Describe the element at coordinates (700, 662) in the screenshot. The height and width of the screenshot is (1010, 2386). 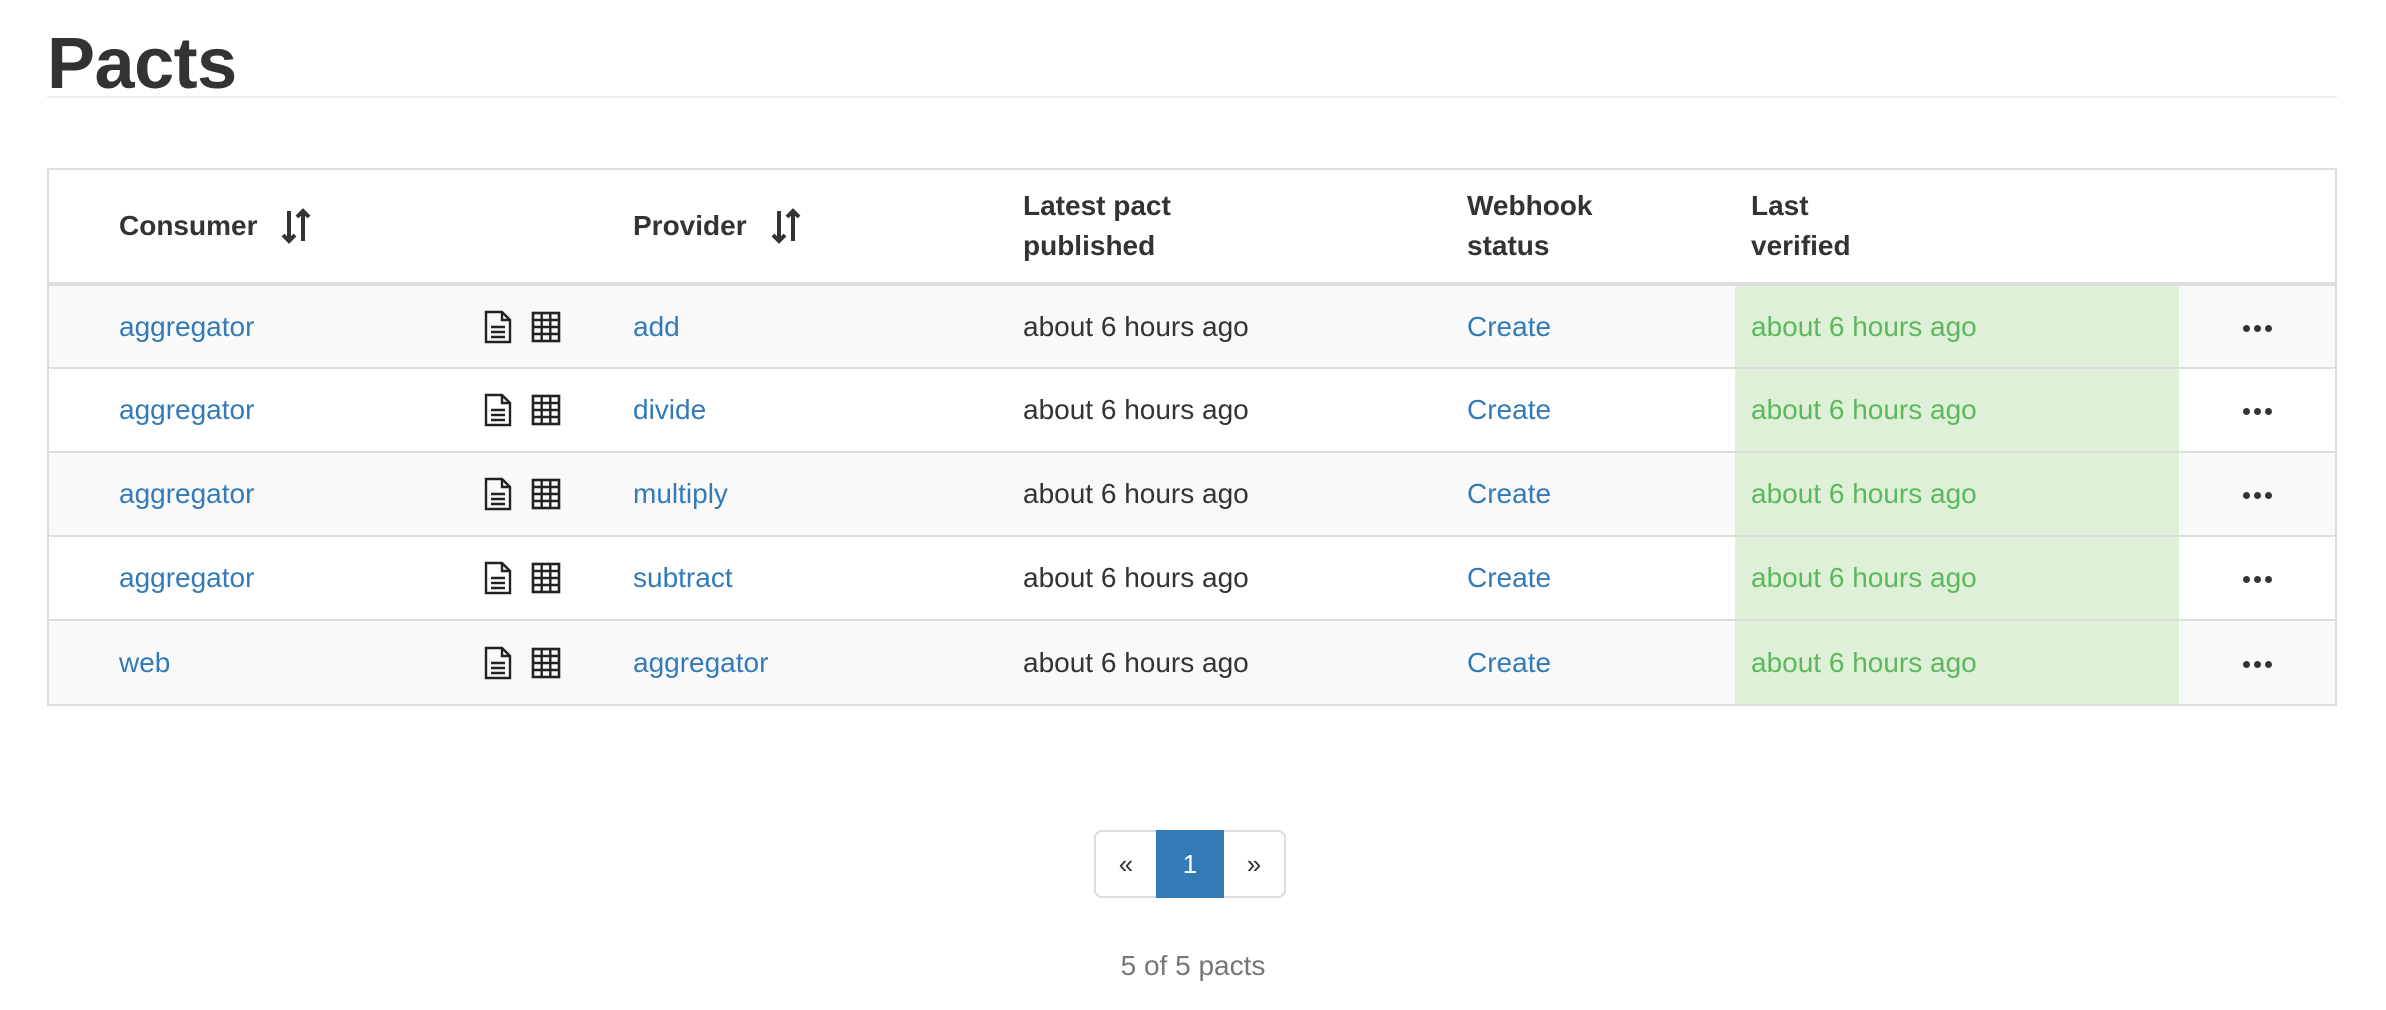
I see `provider-link: aggregator` at that location.